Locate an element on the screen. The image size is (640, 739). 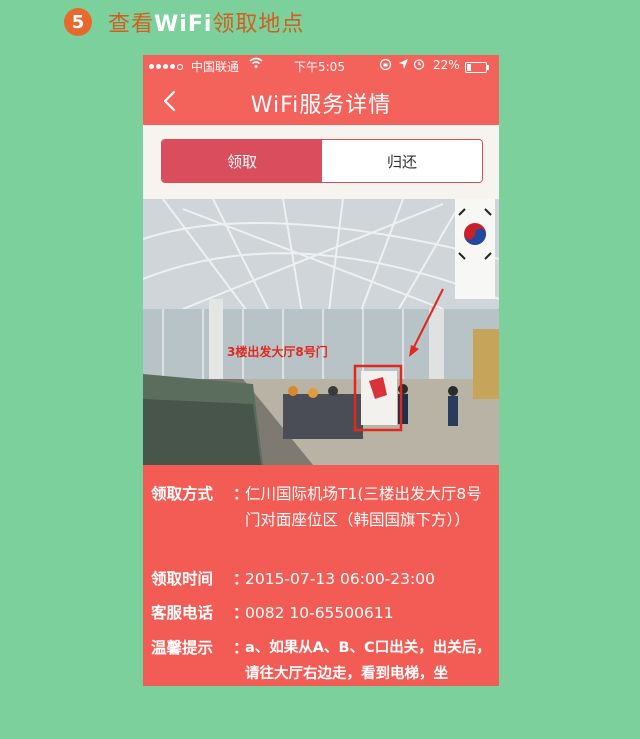
tab-pickup: 领取 is located at coordinates (242, 161).